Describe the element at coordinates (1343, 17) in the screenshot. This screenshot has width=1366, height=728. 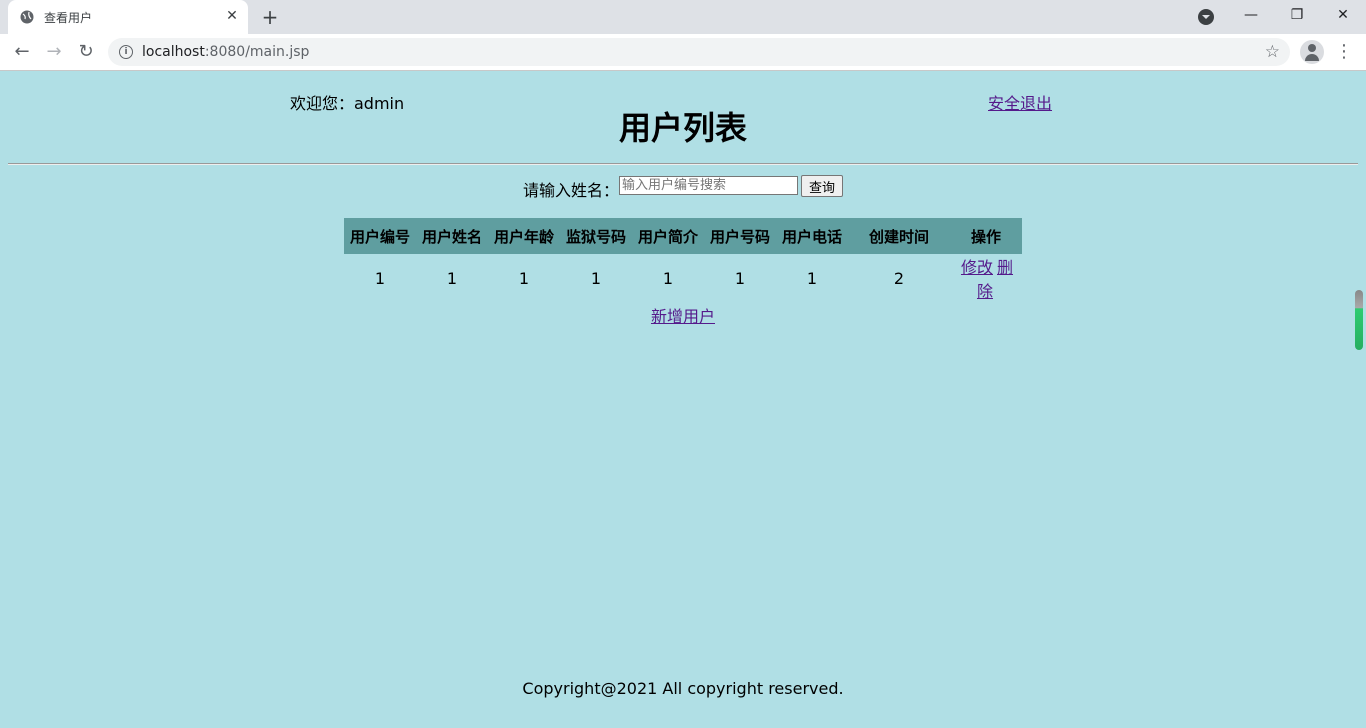
I see `close-window-button: ✕` at that location.